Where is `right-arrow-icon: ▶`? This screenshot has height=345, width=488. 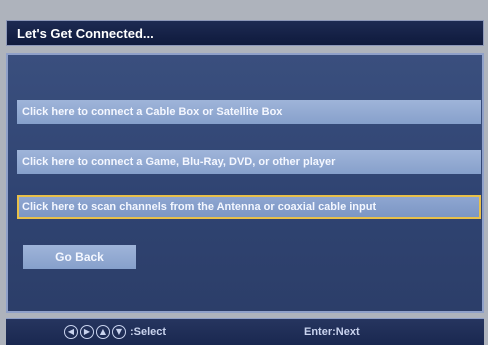
right-arrow-icon: ▶ is located at coordinates (87, 332).